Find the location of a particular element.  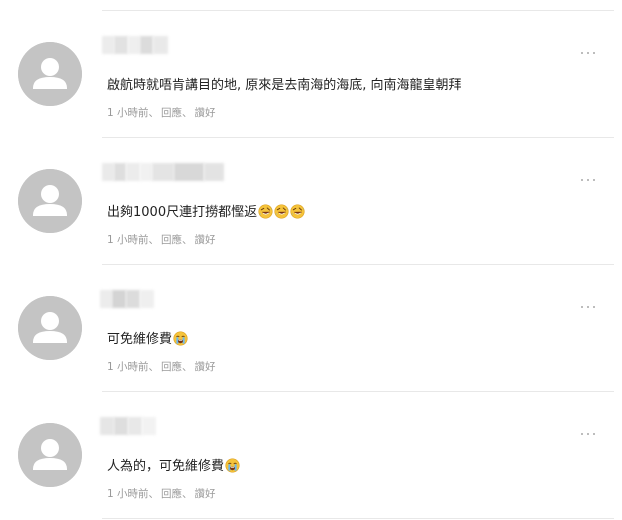

comment-text-content: 人為的，可免維修費 is located at coordinates (166, 466).